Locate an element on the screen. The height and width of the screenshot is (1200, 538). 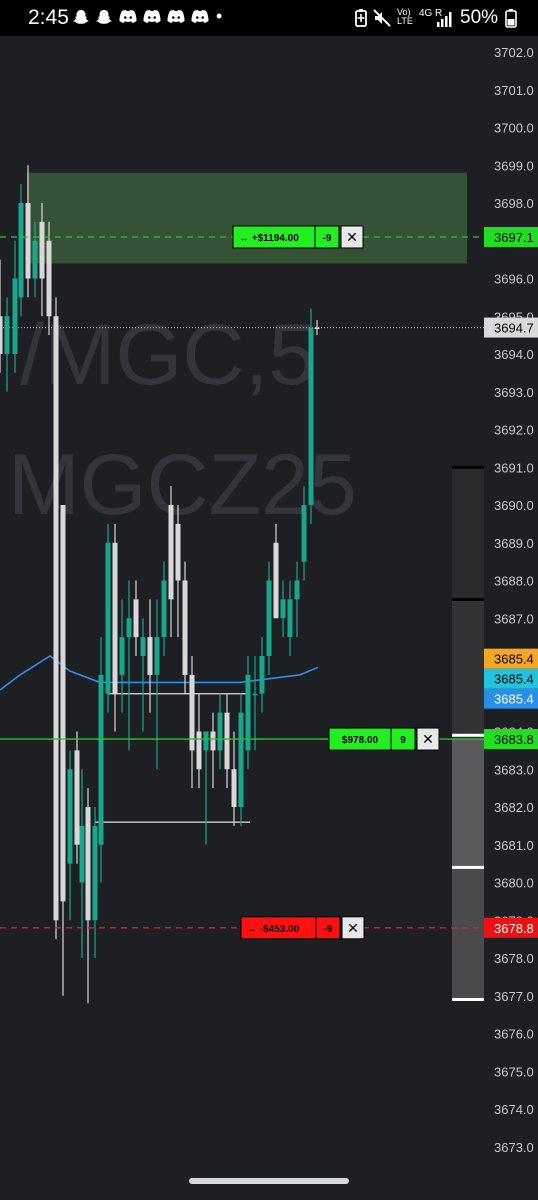
price-axis-label: 3694.0 is located at coordinates (514, 354).